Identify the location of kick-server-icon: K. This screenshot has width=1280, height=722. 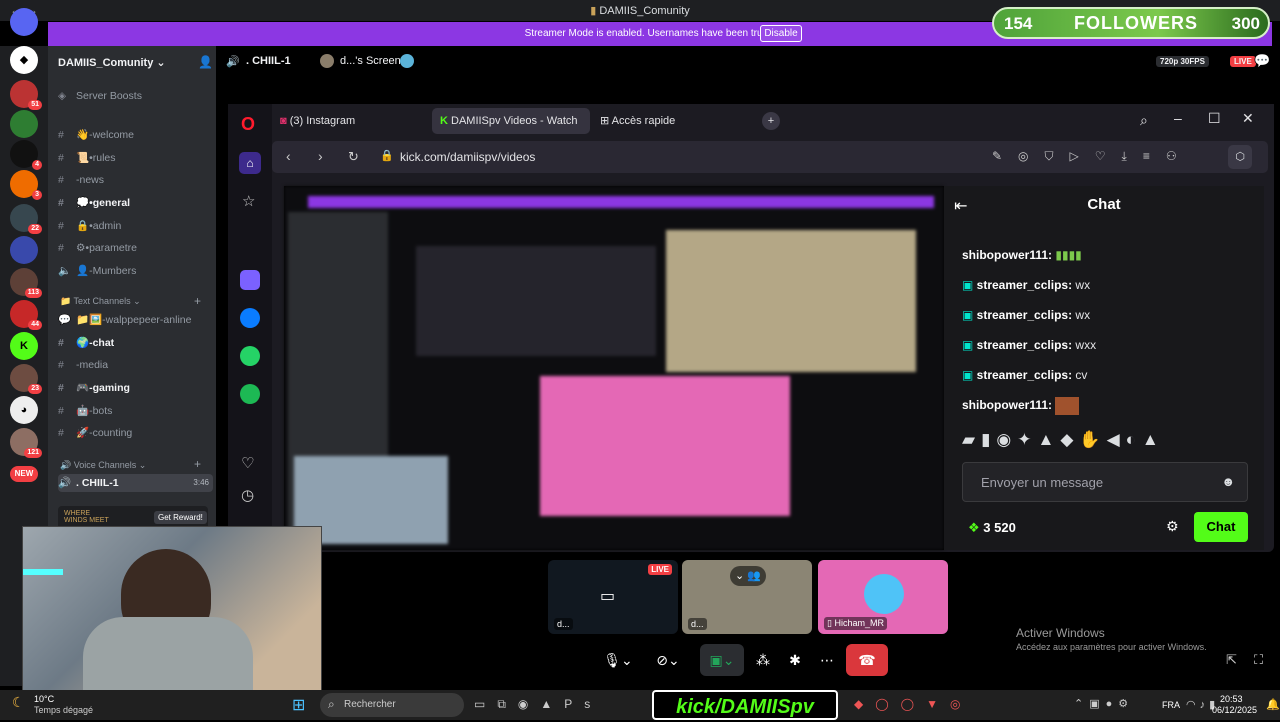
(24, 346).